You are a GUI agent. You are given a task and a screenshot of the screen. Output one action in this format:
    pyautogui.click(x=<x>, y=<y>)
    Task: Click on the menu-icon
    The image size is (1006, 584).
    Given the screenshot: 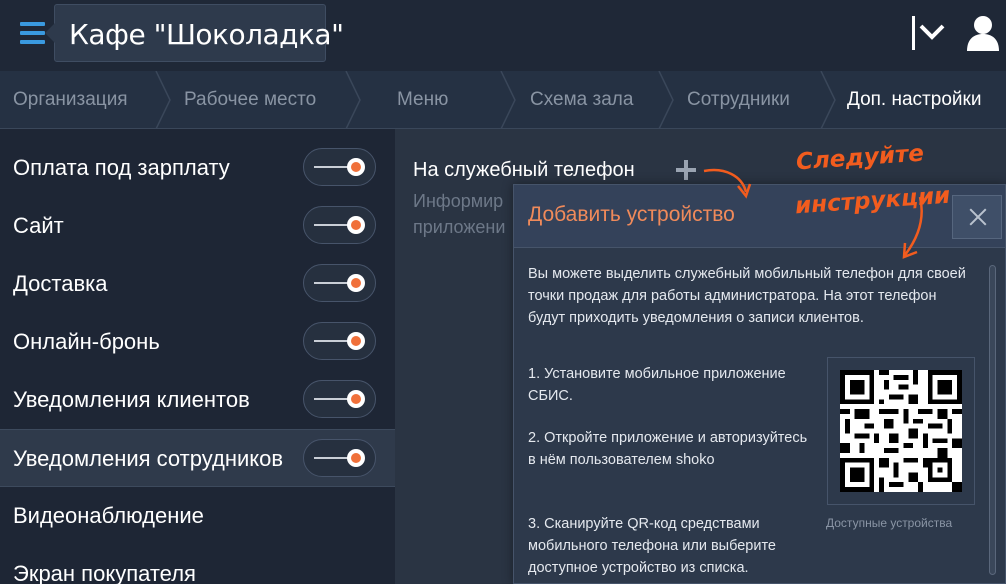 What is the action you would take?
    pyautogui.click(x=32, y=33)
    